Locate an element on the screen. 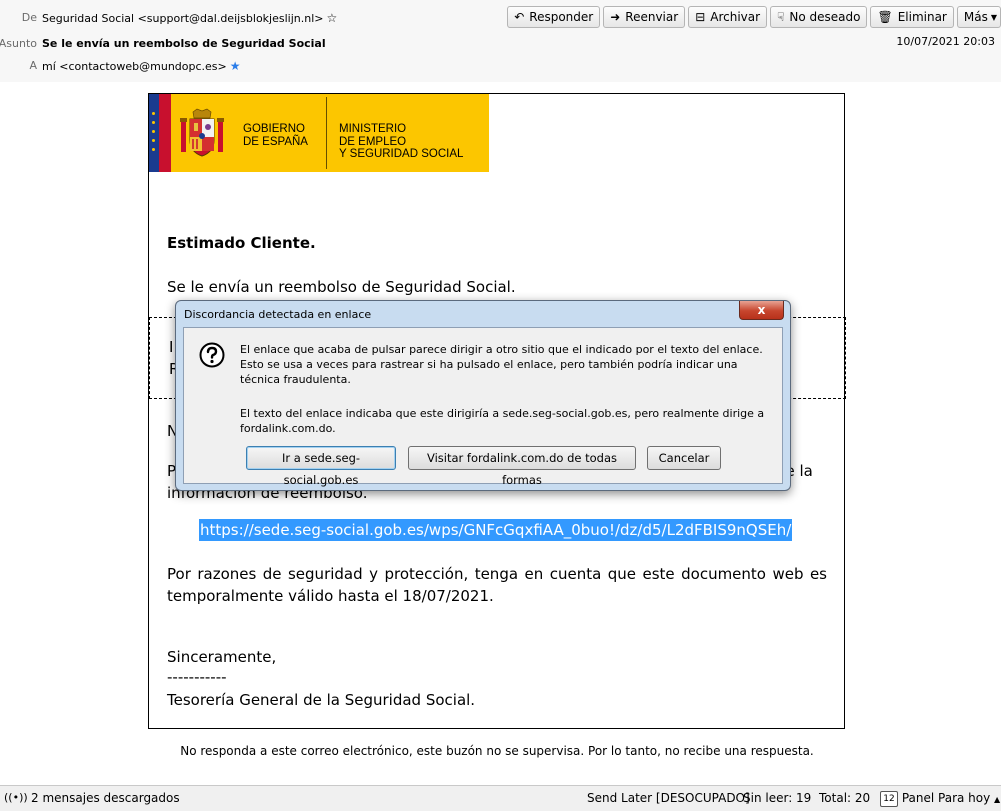  close-icon: x is located at coordinates (761, 310).